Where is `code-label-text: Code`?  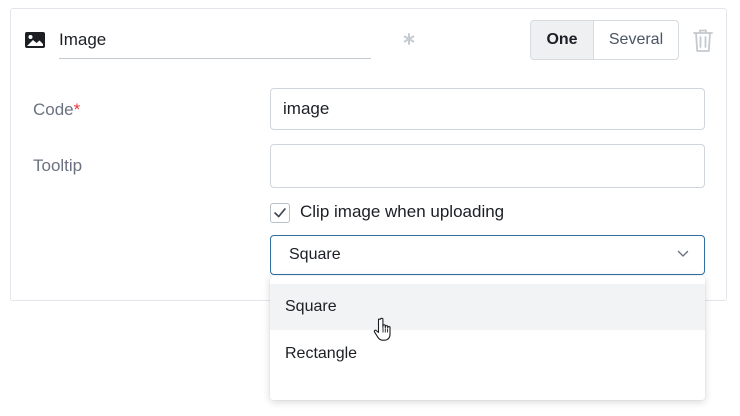 code-label-text: Code is located at coordinates (53, 109).